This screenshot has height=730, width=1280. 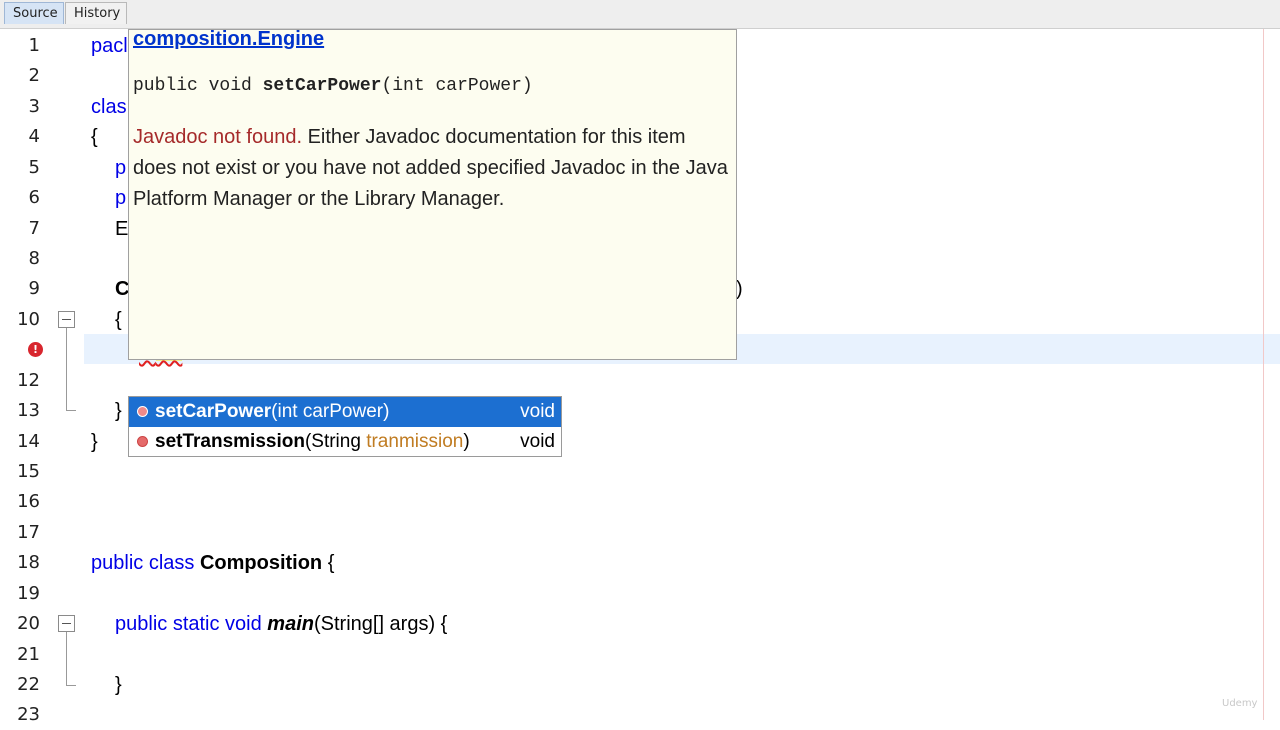 I want to click on editor-toolbar: Source History, so click(x=640, y=14).